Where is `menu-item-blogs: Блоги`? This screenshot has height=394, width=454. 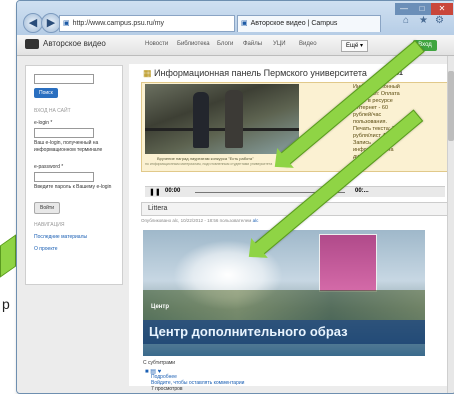 menu-item-blogs: Блоги is located at coordinates (225, 44).